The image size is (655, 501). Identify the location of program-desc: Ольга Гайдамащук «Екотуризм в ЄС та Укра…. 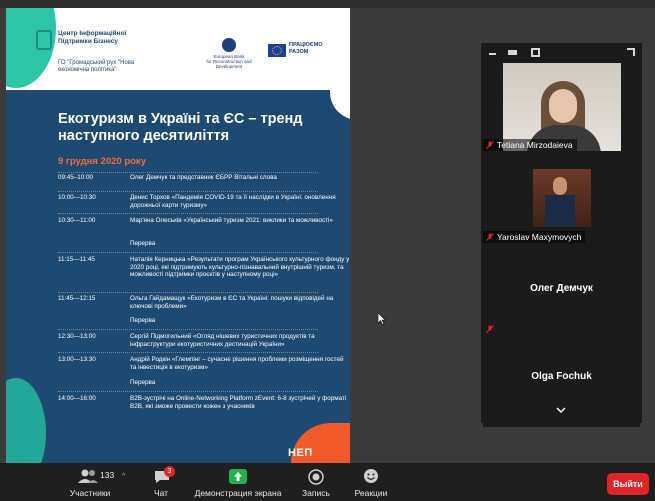
(232, 302).